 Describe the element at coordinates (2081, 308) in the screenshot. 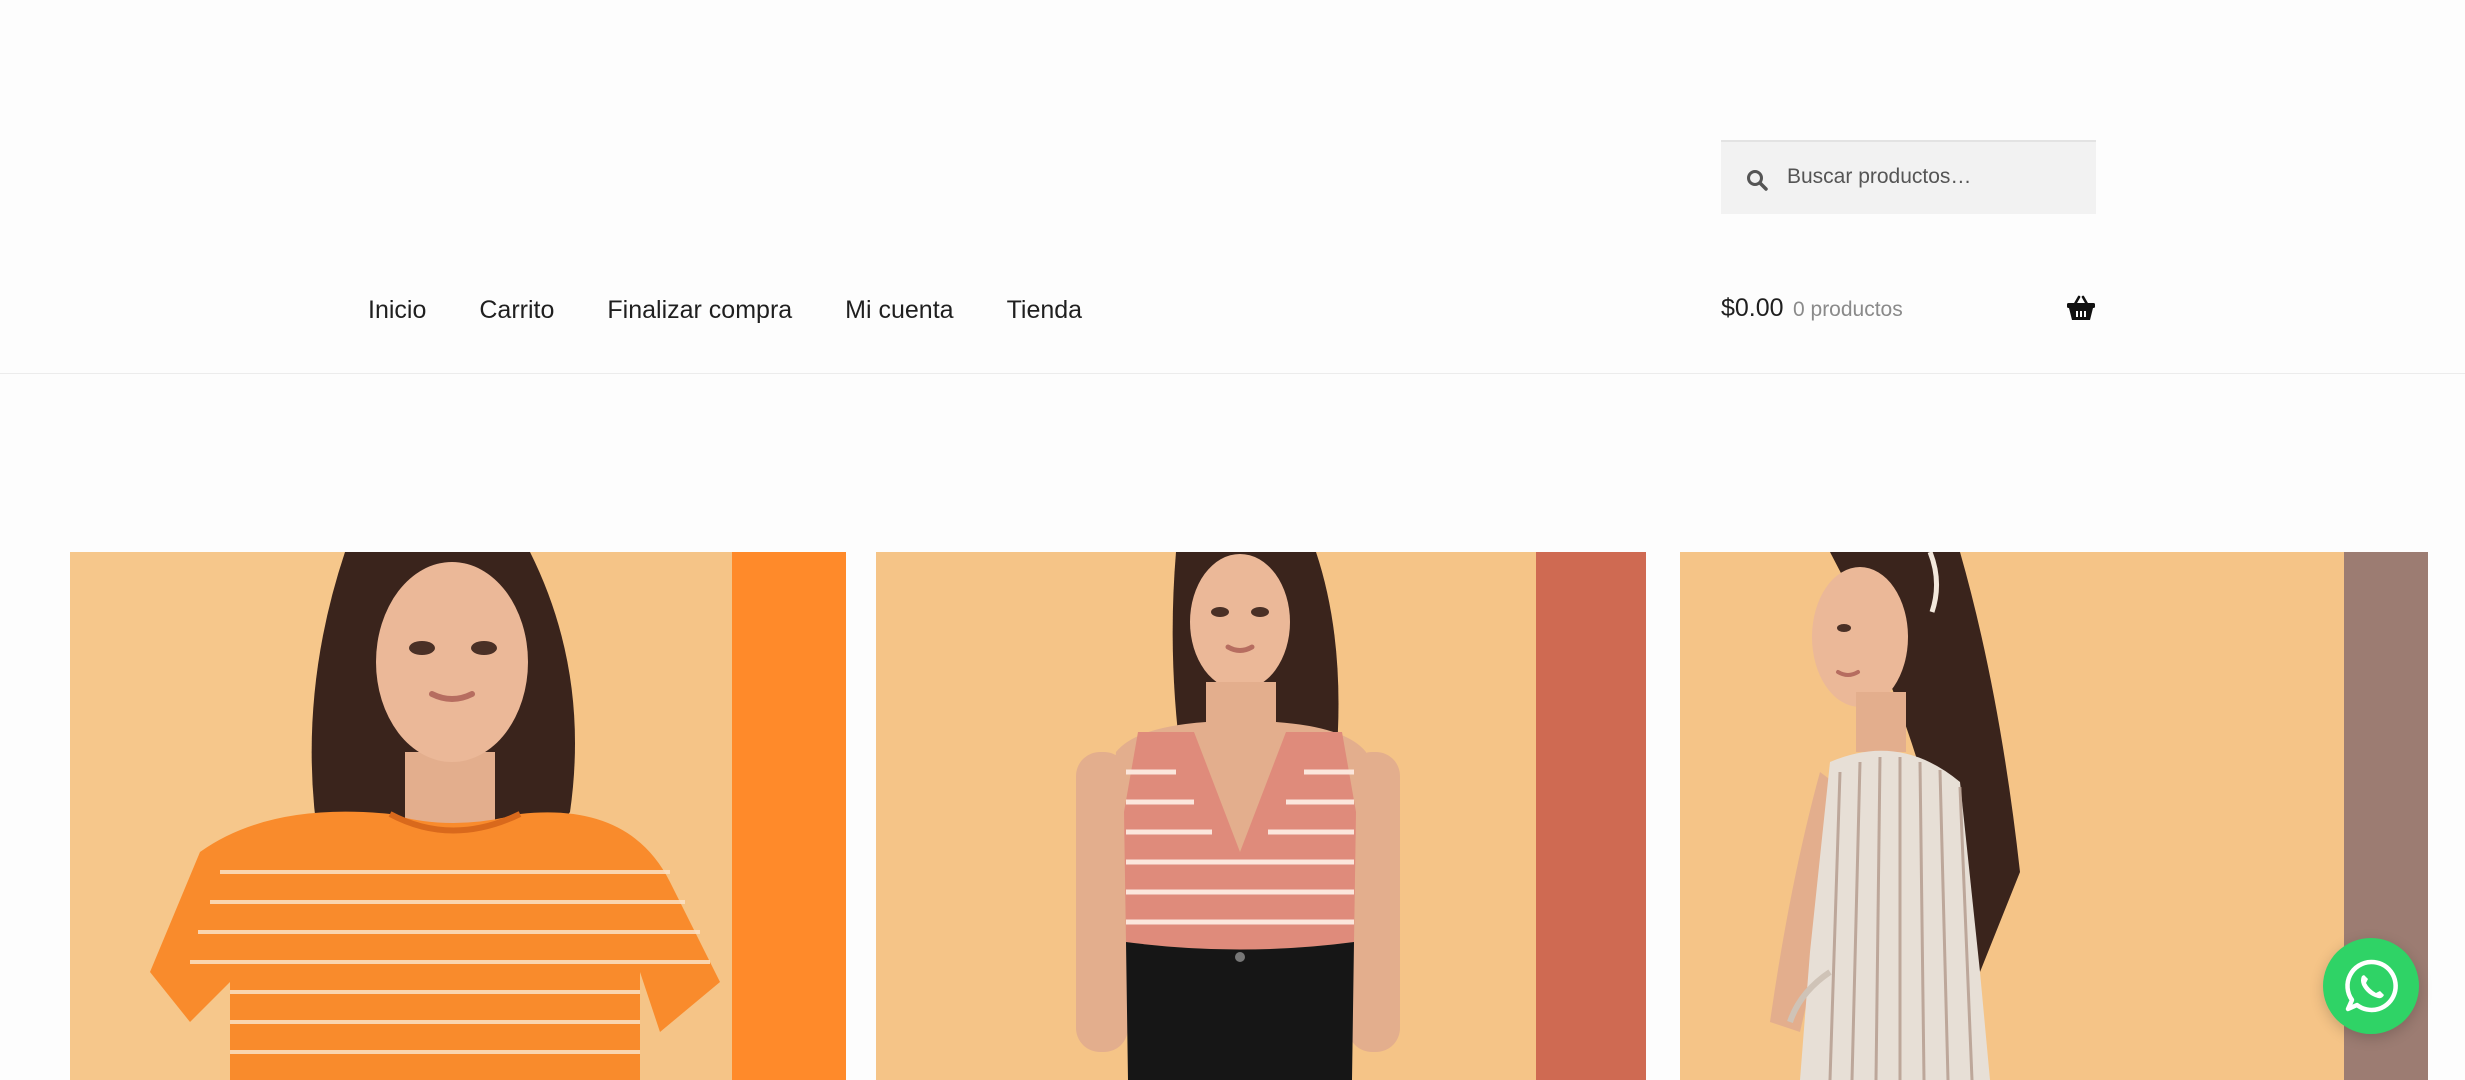

I see `basket-icon` at that location.